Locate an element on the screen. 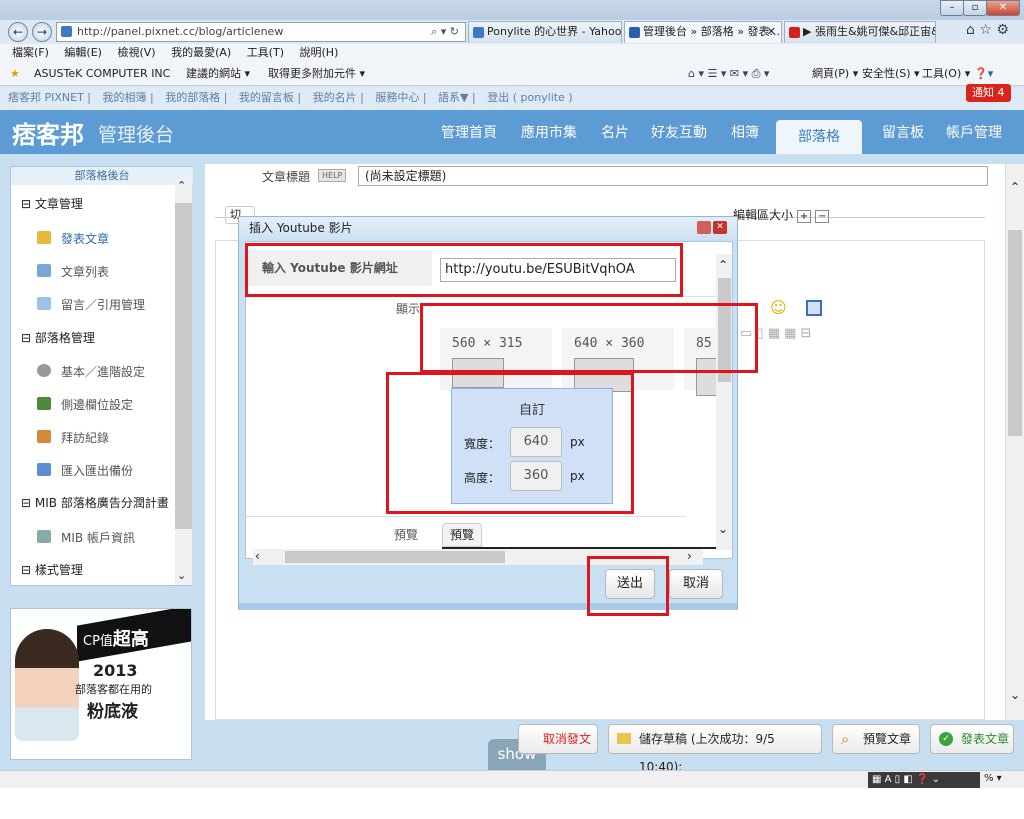  sidebar-item-backup: 匯入匯出備份 is located at coordinates (97, 470).